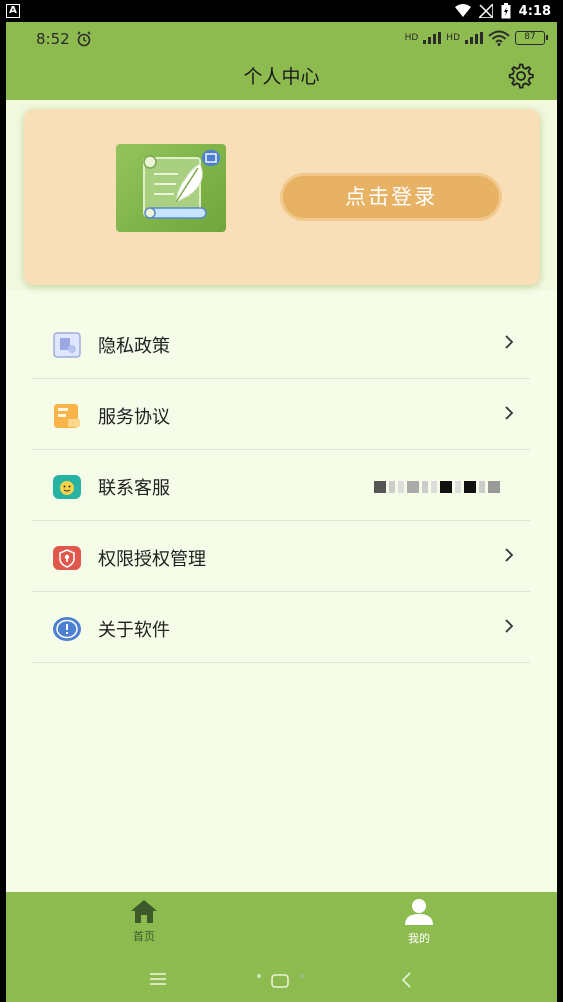 The image size is (563, 1002). Describe the element at coordinates (531, 38) in the screenshot. I see `battery-indicator: 87` at that location.